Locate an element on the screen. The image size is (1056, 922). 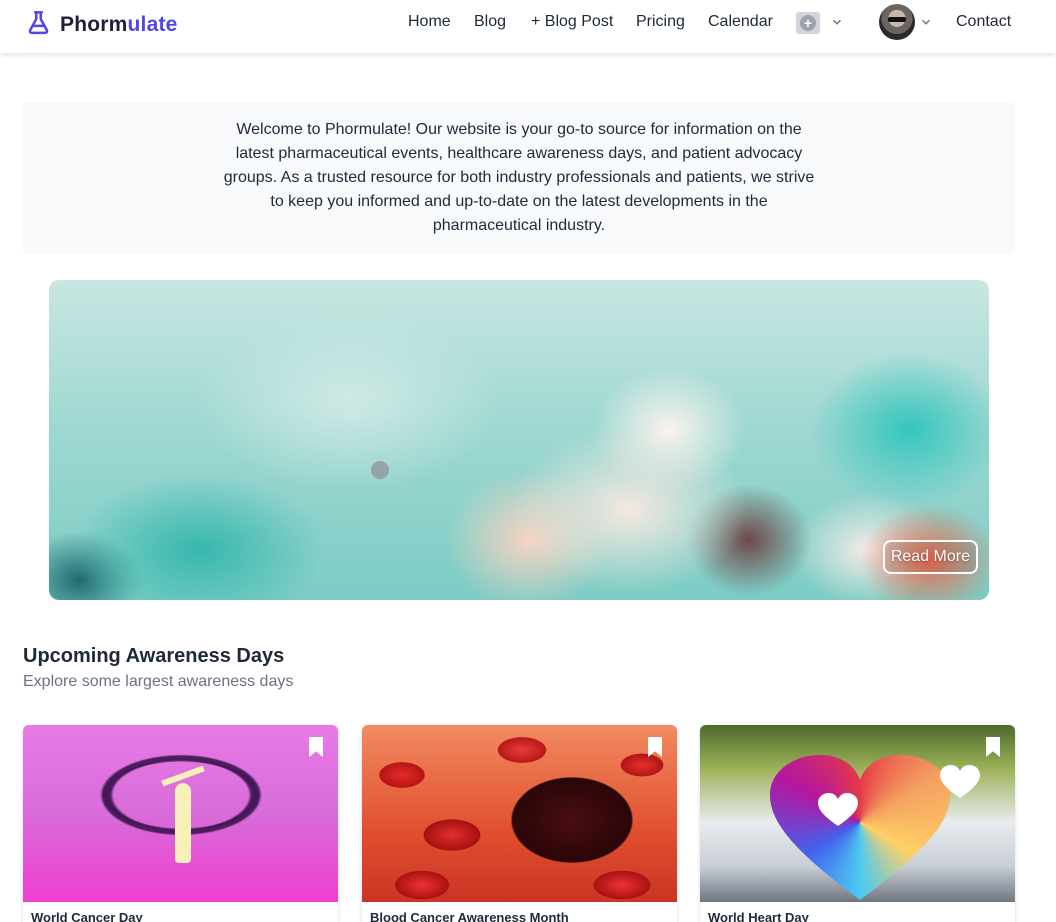
brand-name: Phormulate is located at coordinates (119, 25).